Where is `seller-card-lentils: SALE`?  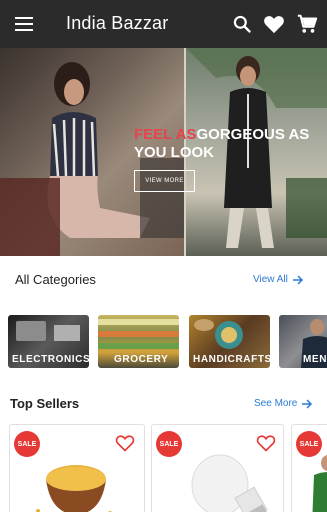
seller-card-lentils: SALE is located at coordinates (77, 468).